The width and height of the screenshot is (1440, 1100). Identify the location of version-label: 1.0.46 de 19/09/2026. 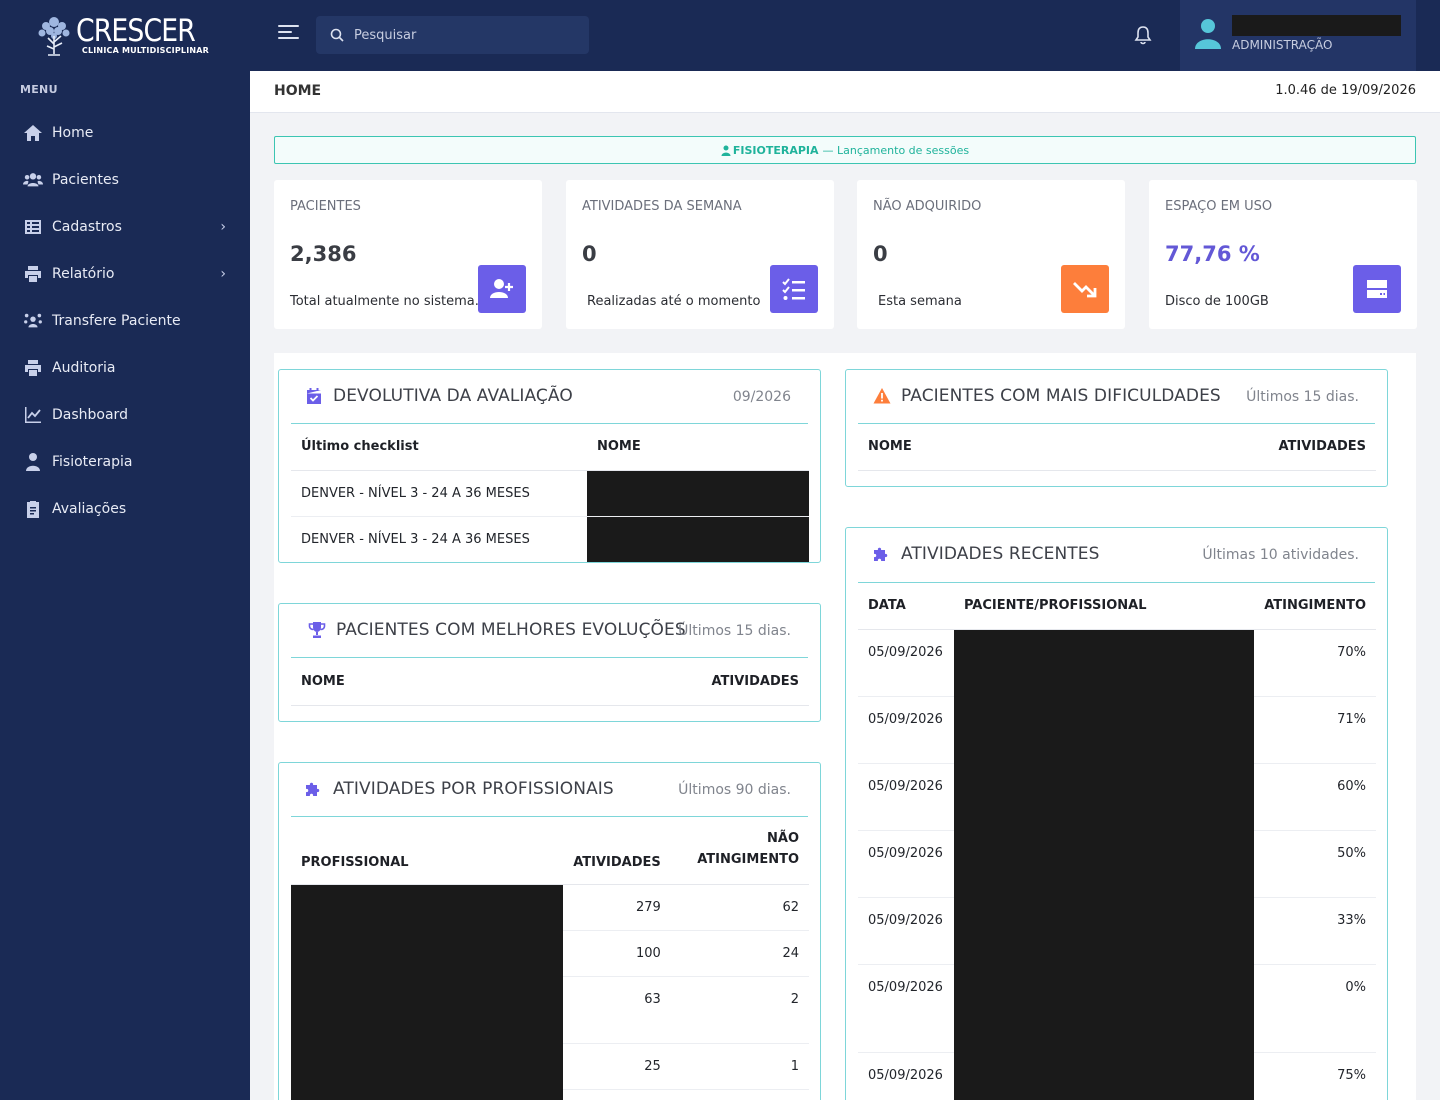
(1345, 90).